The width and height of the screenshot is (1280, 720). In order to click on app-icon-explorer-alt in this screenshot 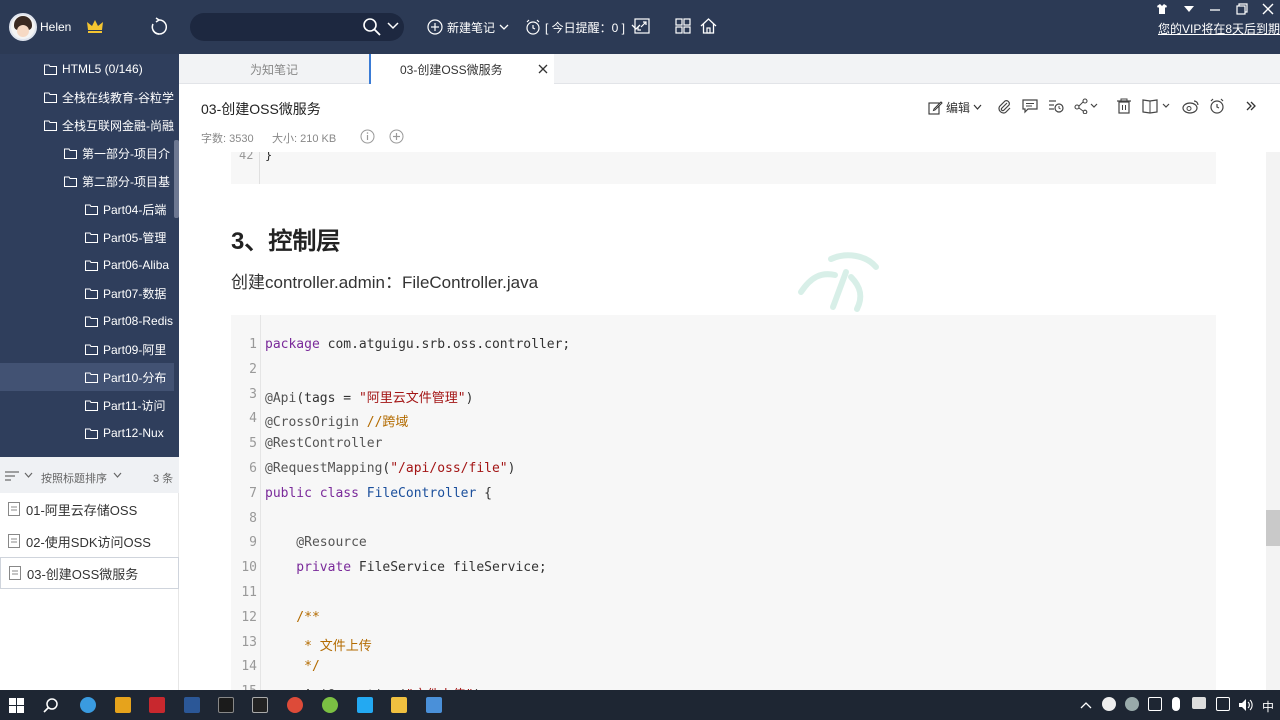, I will do `click(123, 705)`.